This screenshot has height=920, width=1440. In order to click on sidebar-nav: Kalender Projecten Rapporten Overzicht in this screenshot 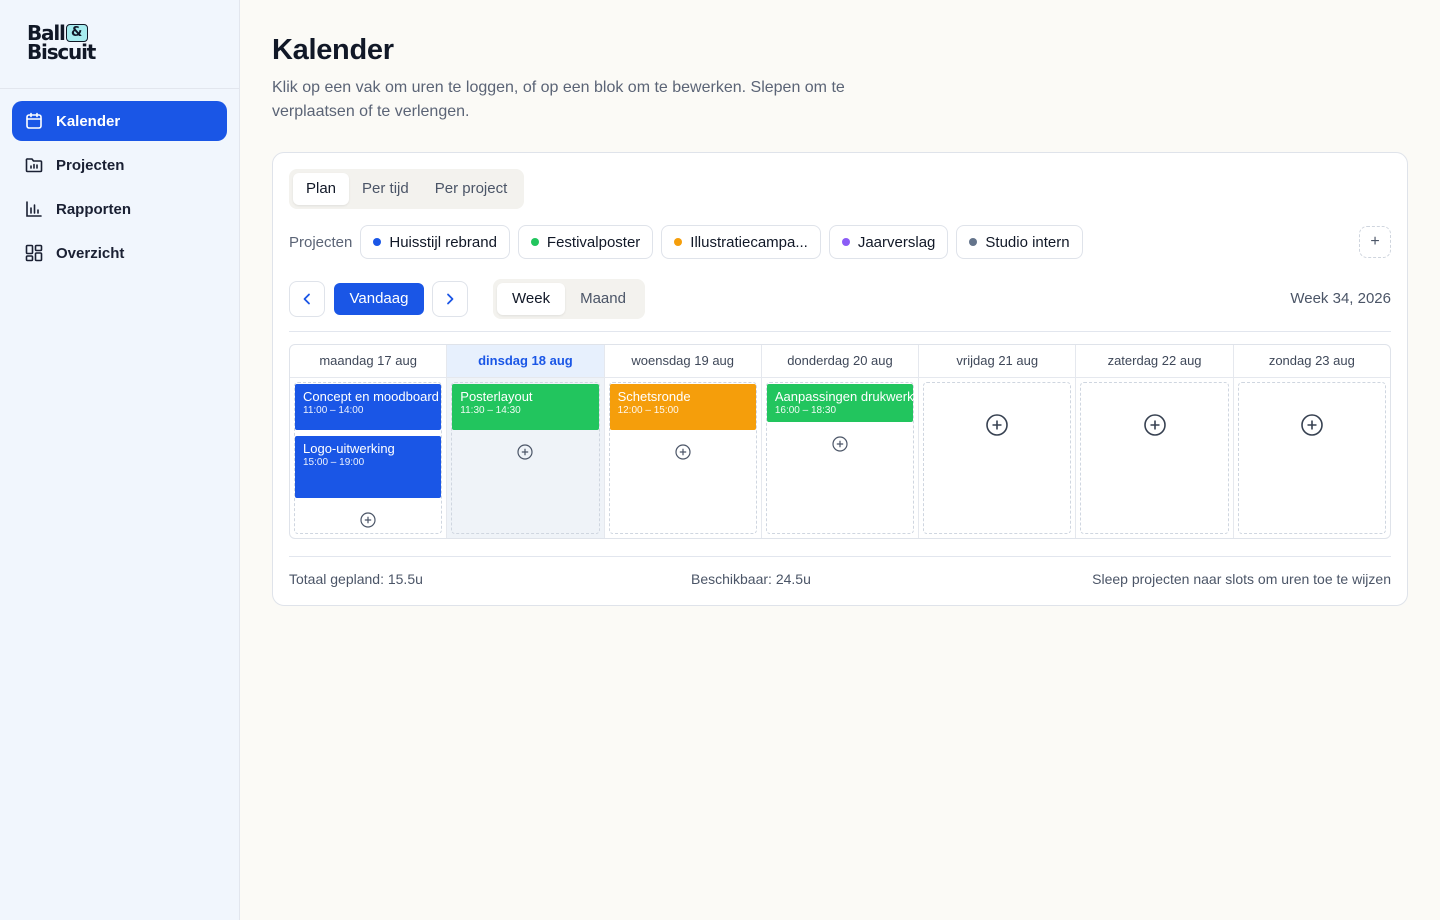, I will do `click(119, 181)`.